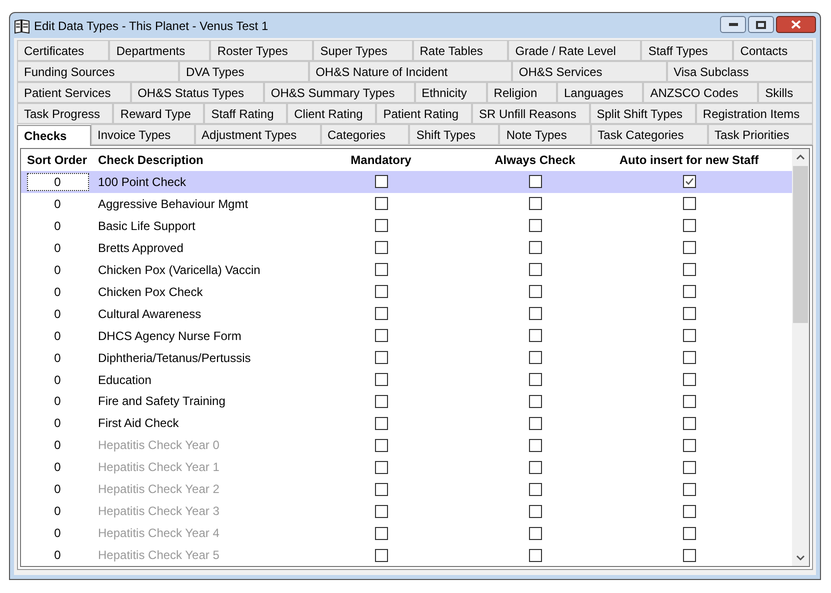 Image resolution: width=831 pixels, height=593 pixels. I want to click on tab: Task Categories, so click(649, 134).